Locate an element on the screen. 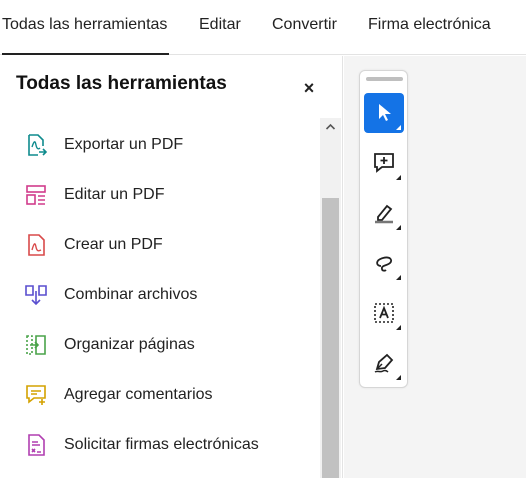 This screenshot has height=478, width=526. tool-create-pdf: Crear un PDF is located at coordinates (160, 246).